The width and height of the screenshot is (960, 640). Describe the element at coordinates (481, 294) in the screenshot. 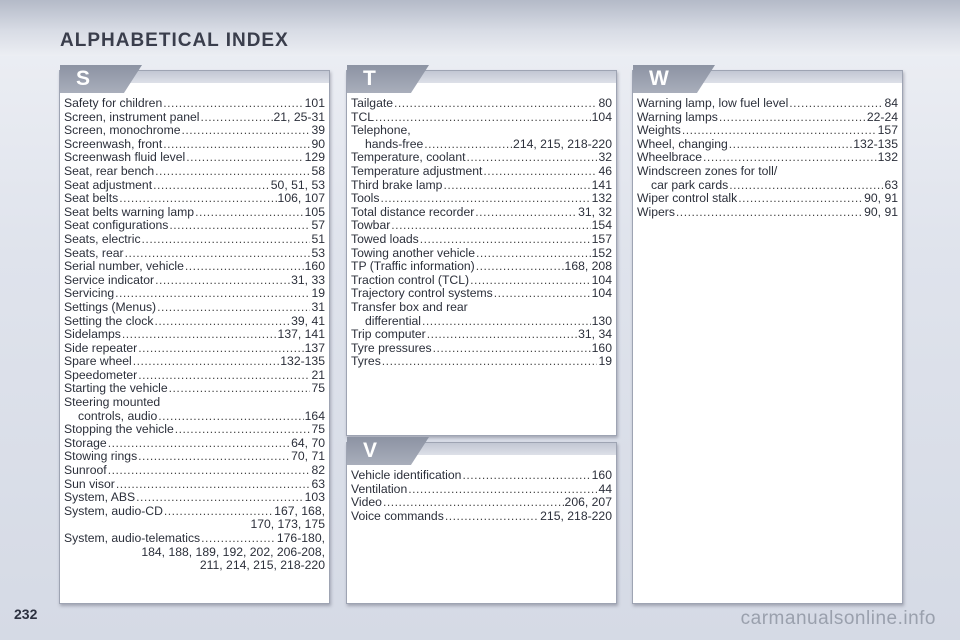

I see `index-entry: Trajectory control systems 104` at that location.